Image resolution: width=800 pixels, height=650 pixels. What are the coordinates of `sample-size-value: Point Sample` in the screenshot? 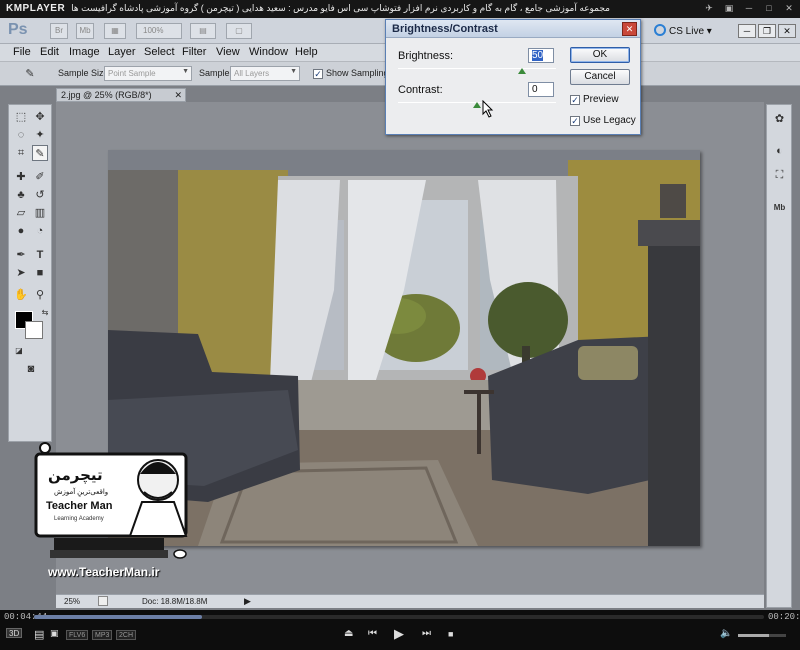 It's located at (132, 73).